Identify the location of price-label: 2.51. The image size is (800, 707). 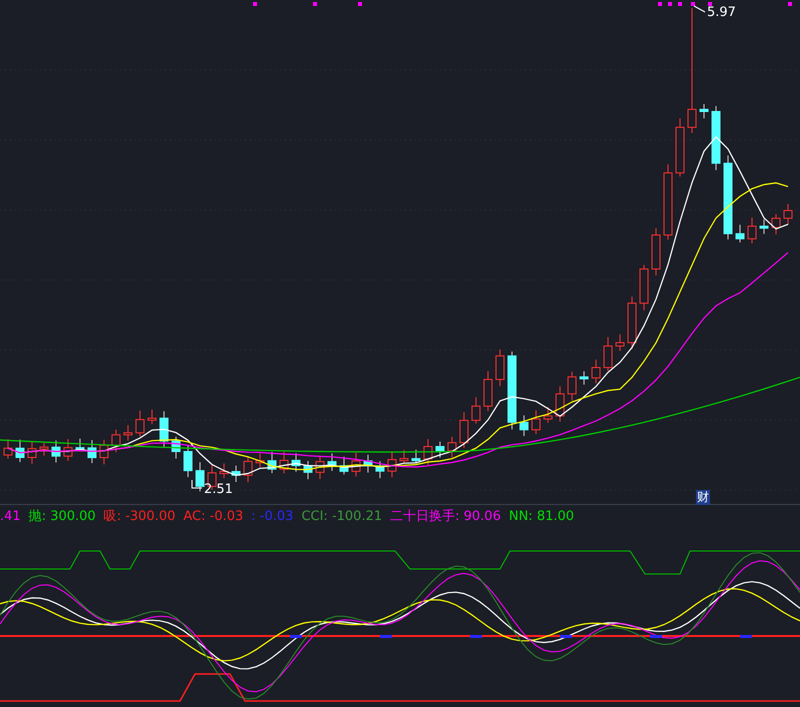
(218, 489).